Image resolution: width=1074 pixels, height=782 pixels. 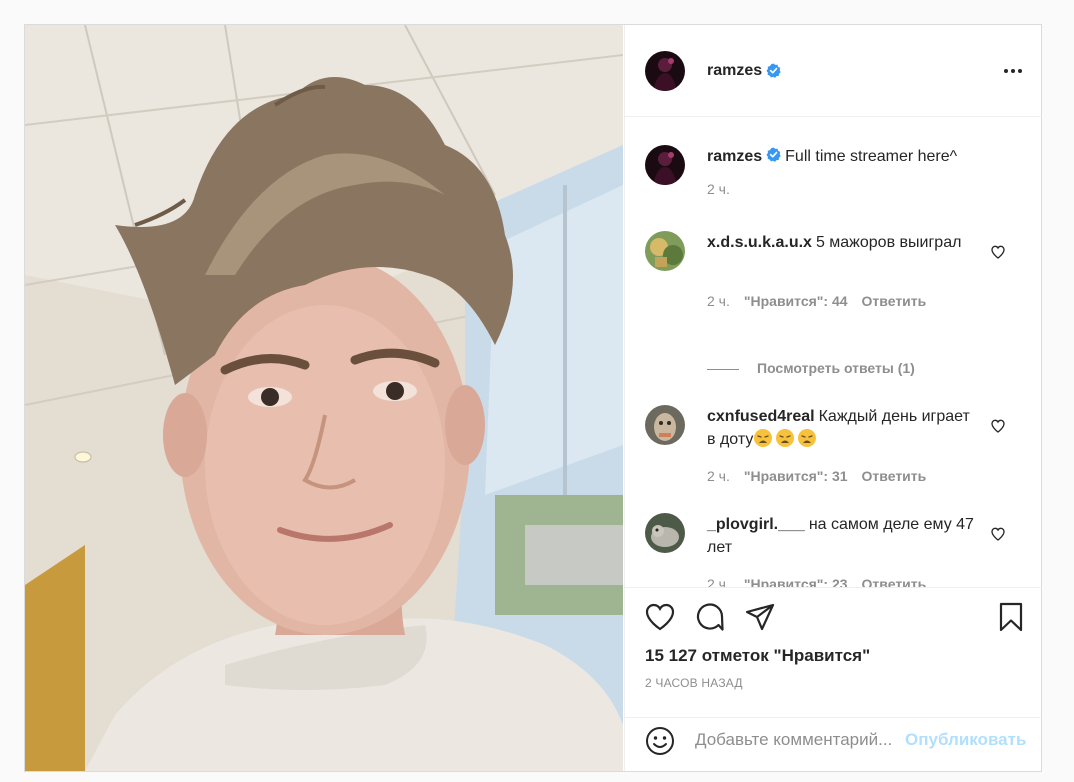 I want to click on caption-text-block: ramzes Full time streamer here^, so click(x=862, y=156).